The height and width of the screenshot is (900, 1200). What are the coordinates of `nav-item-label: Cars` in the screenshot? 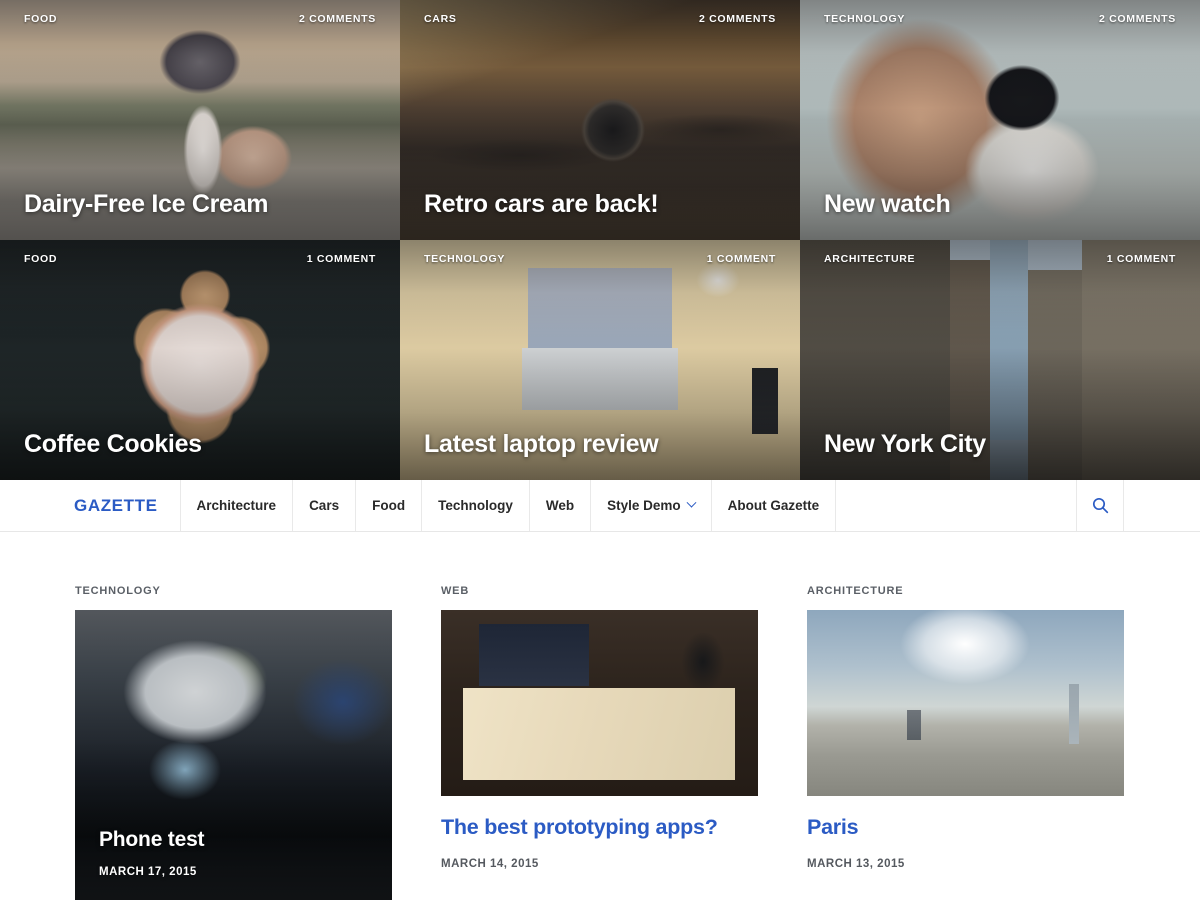 It's located at (324, 505).